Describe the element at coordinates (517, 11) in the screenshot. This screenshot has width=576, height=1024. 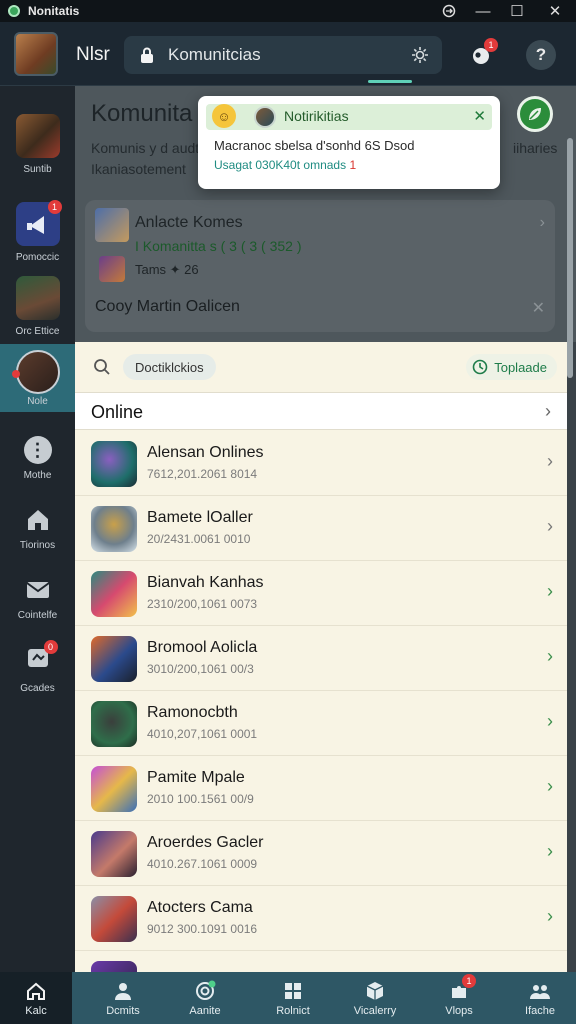
I see `maximize-button: ☐` at that location.